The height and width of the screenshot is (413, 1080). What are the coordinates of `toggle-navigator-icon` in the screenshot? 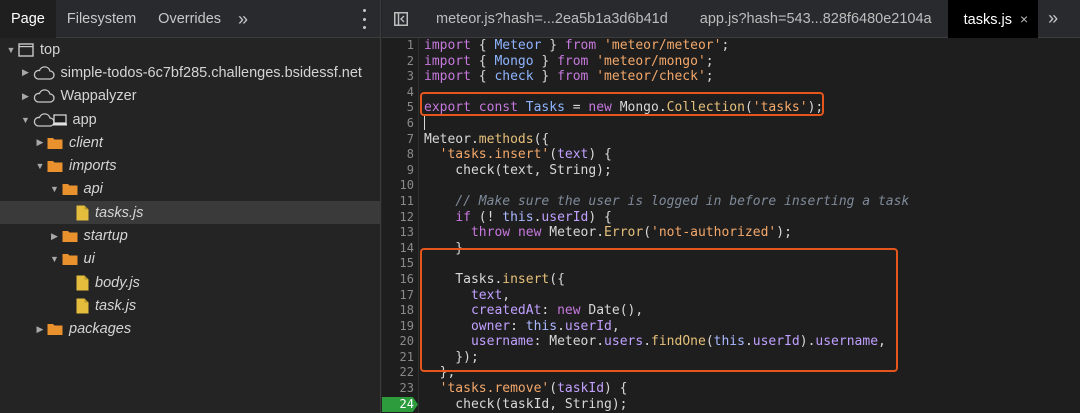 It's located at (401, 19).